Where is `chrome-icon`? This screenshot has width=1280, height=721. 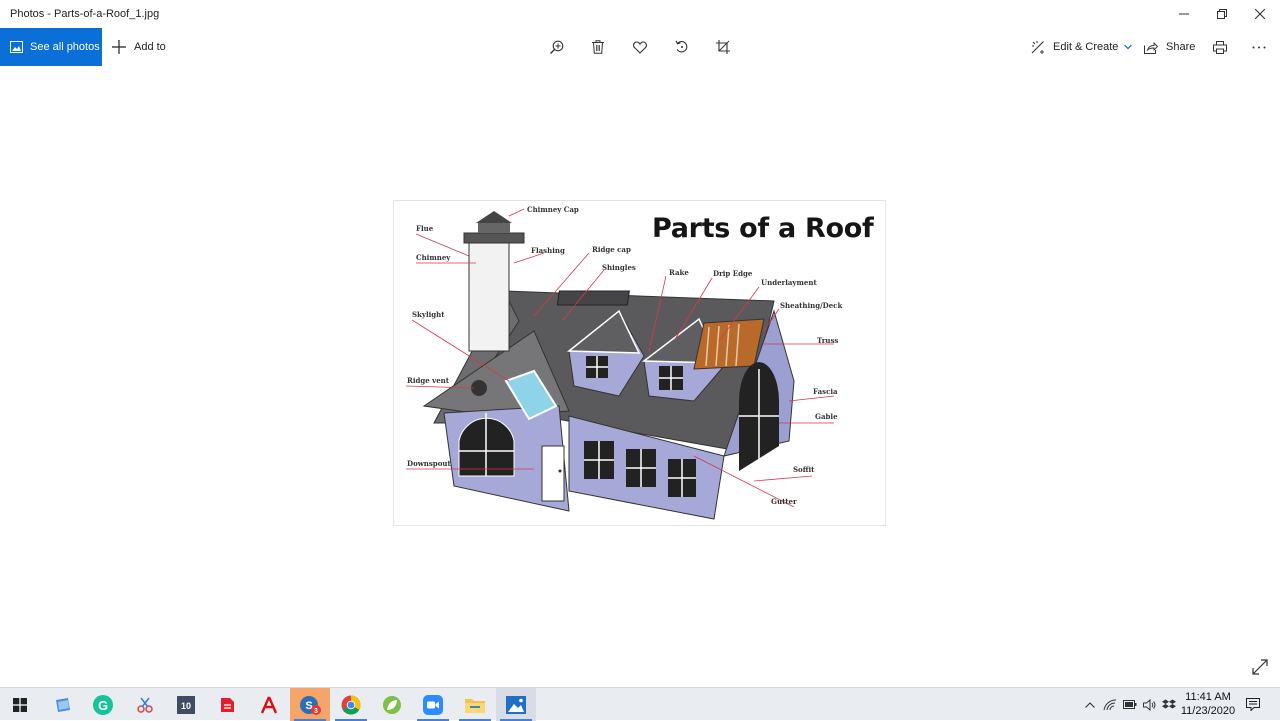 chrome-icon is located at coordinates (351, 705).